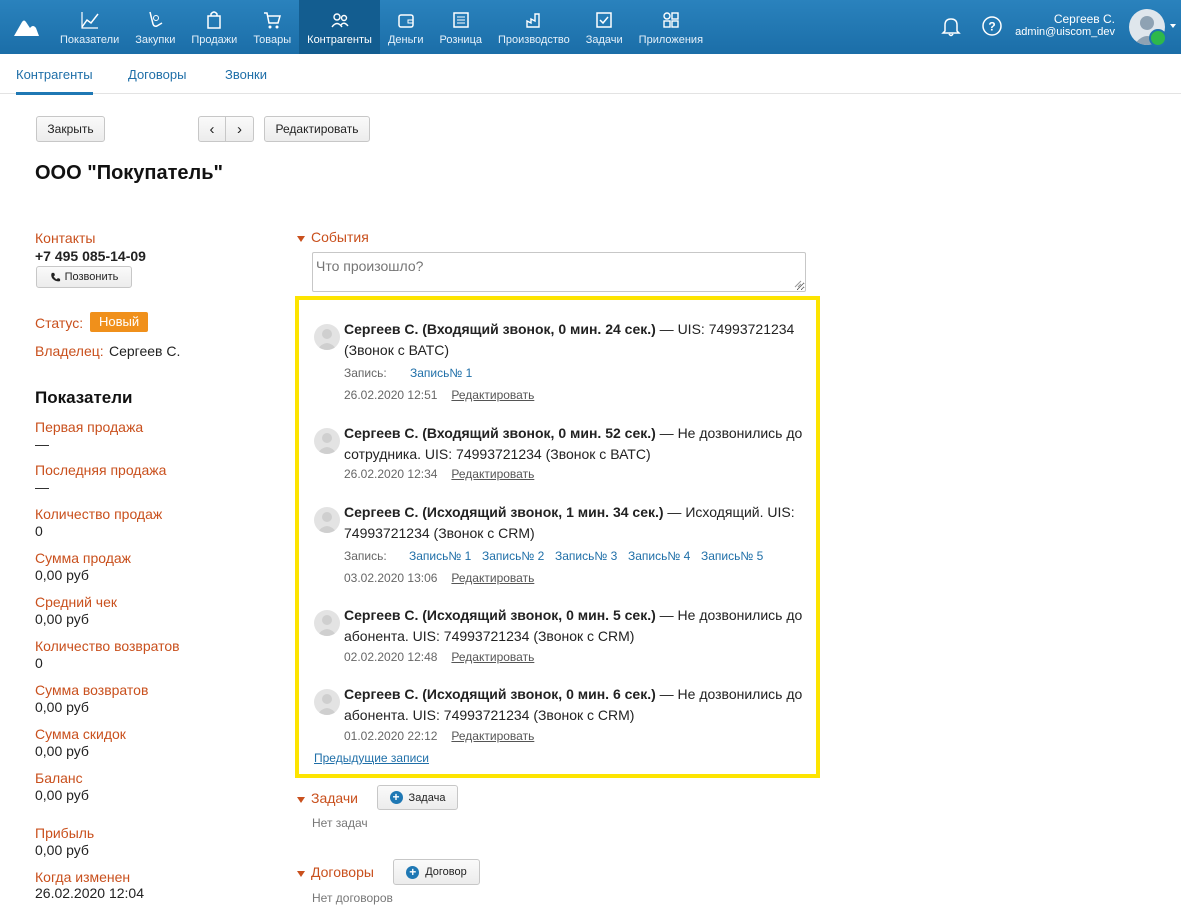  What do you see at coordinates (156, 19) in the screenshot?
I see `basket-icon` at bounding box center [156, 19].